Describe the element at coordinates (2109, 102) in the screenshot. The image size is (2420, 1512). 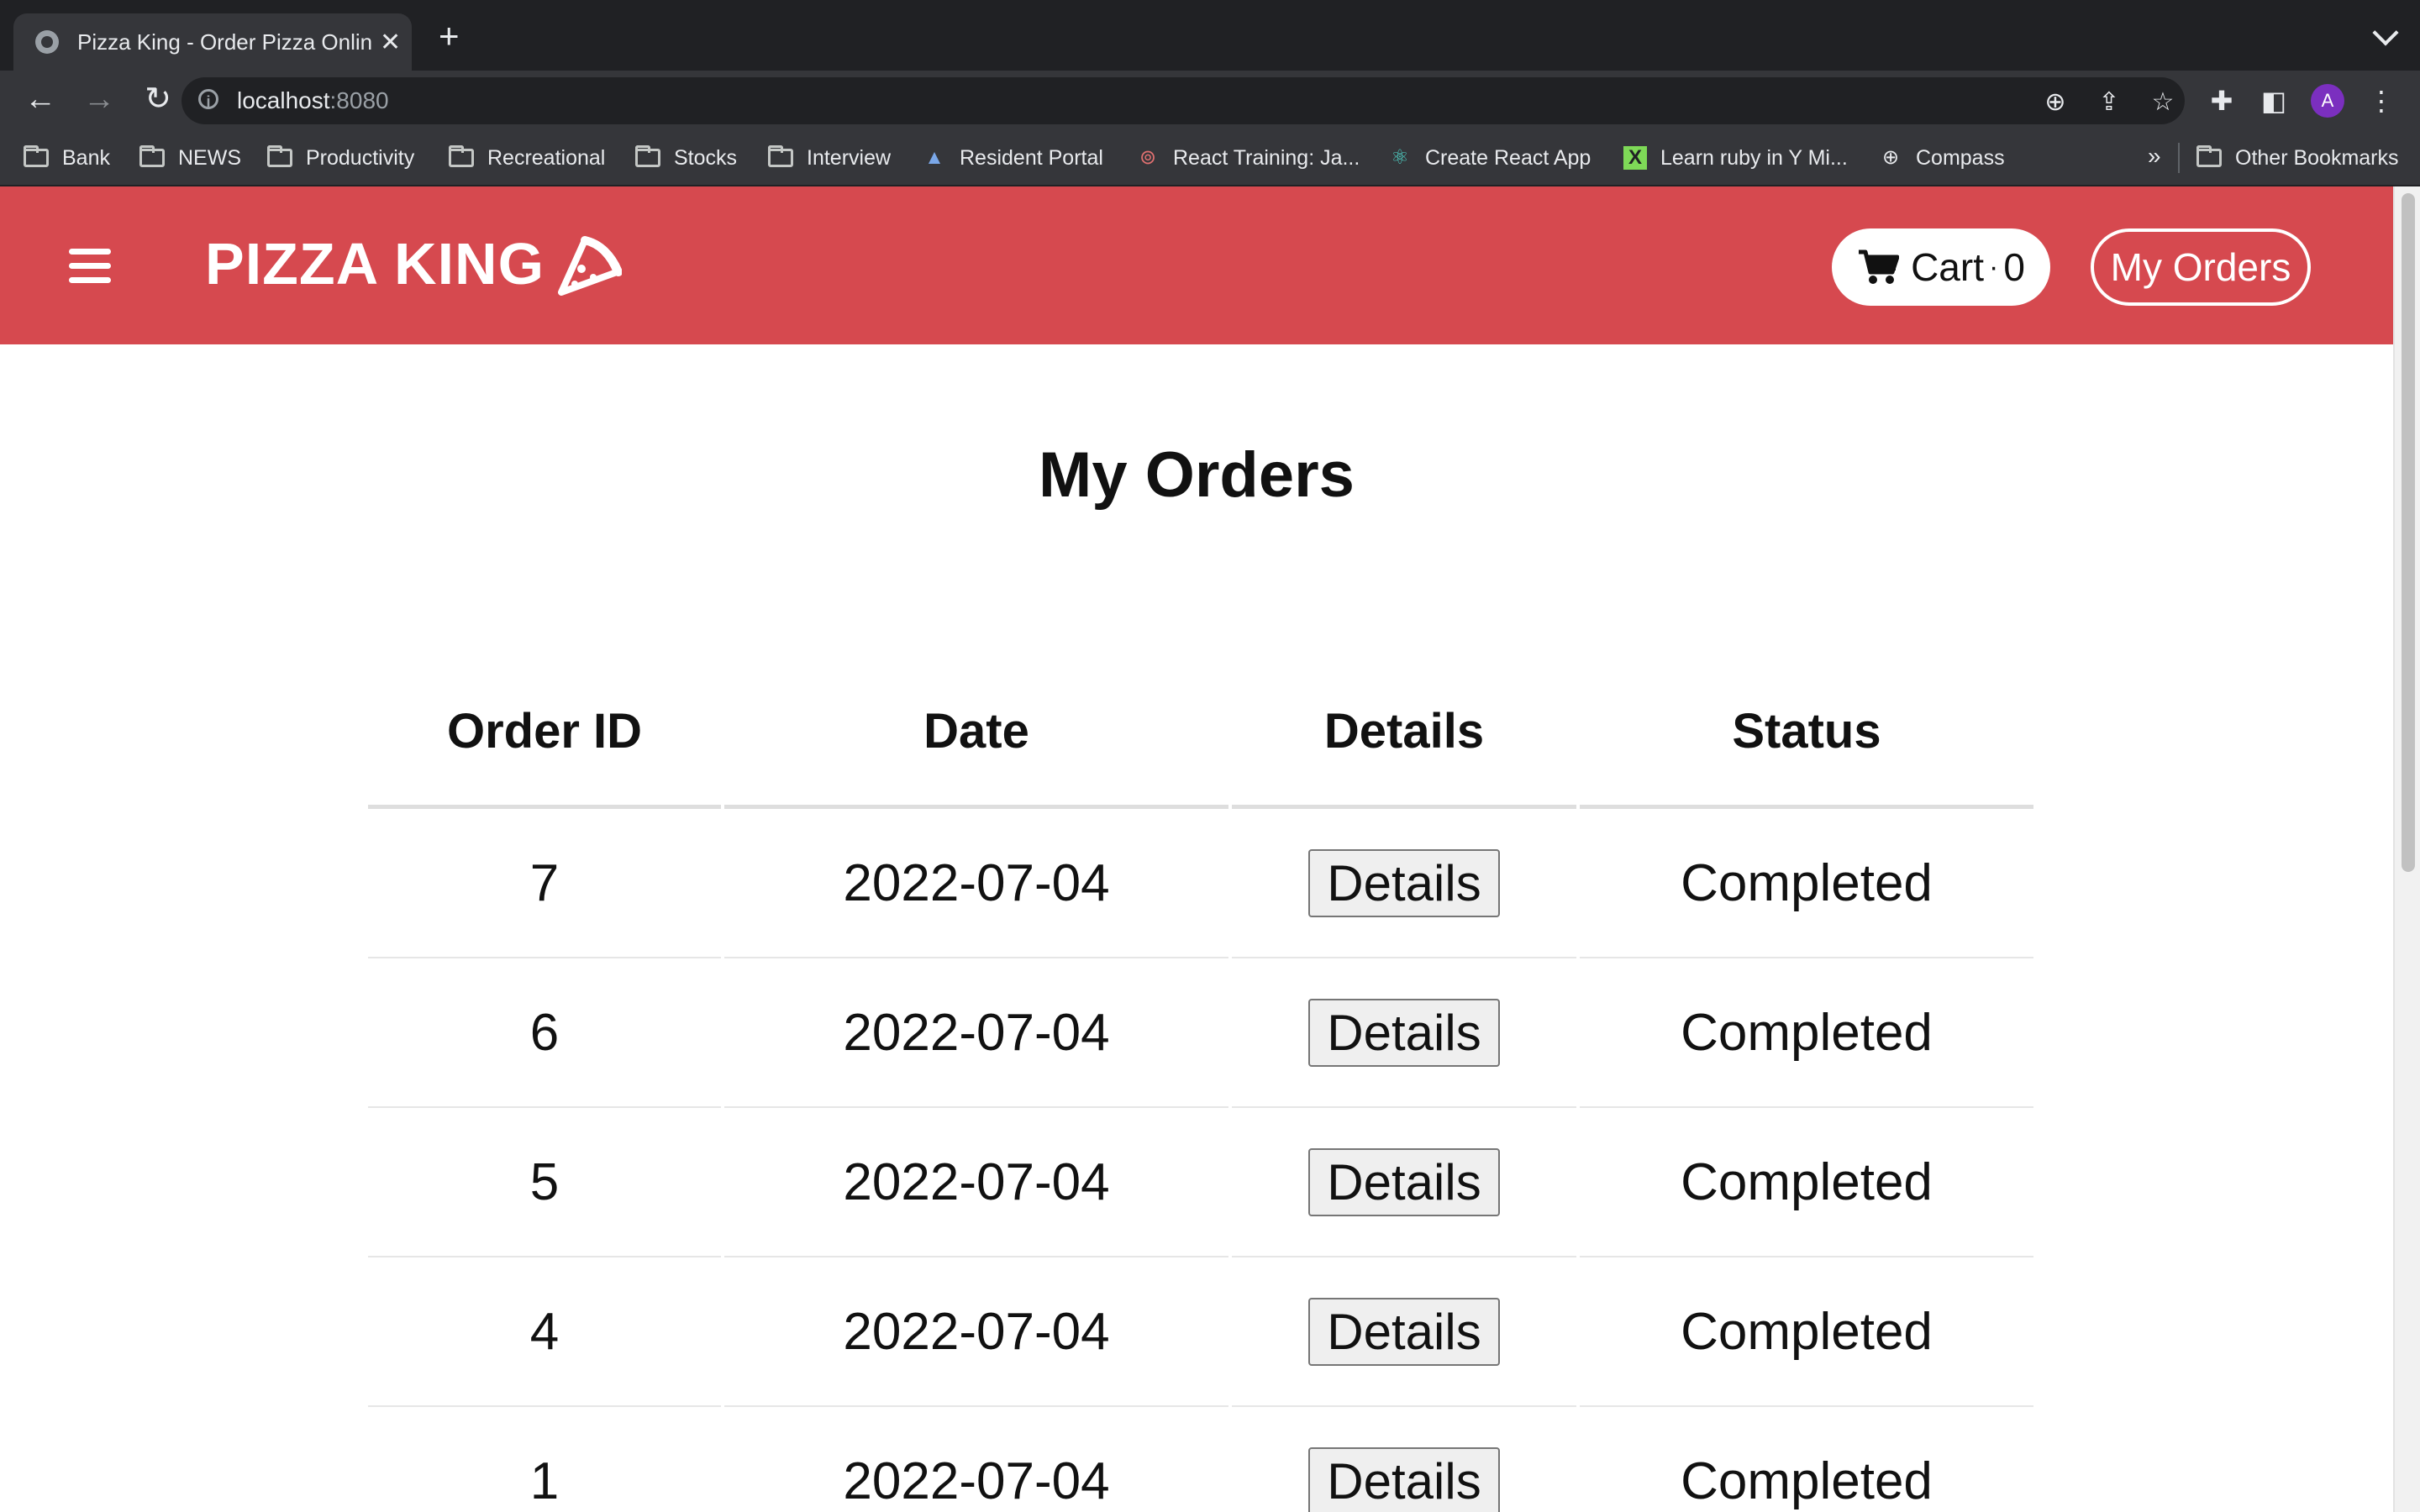
I see `share-icon: ⇪` at that location.